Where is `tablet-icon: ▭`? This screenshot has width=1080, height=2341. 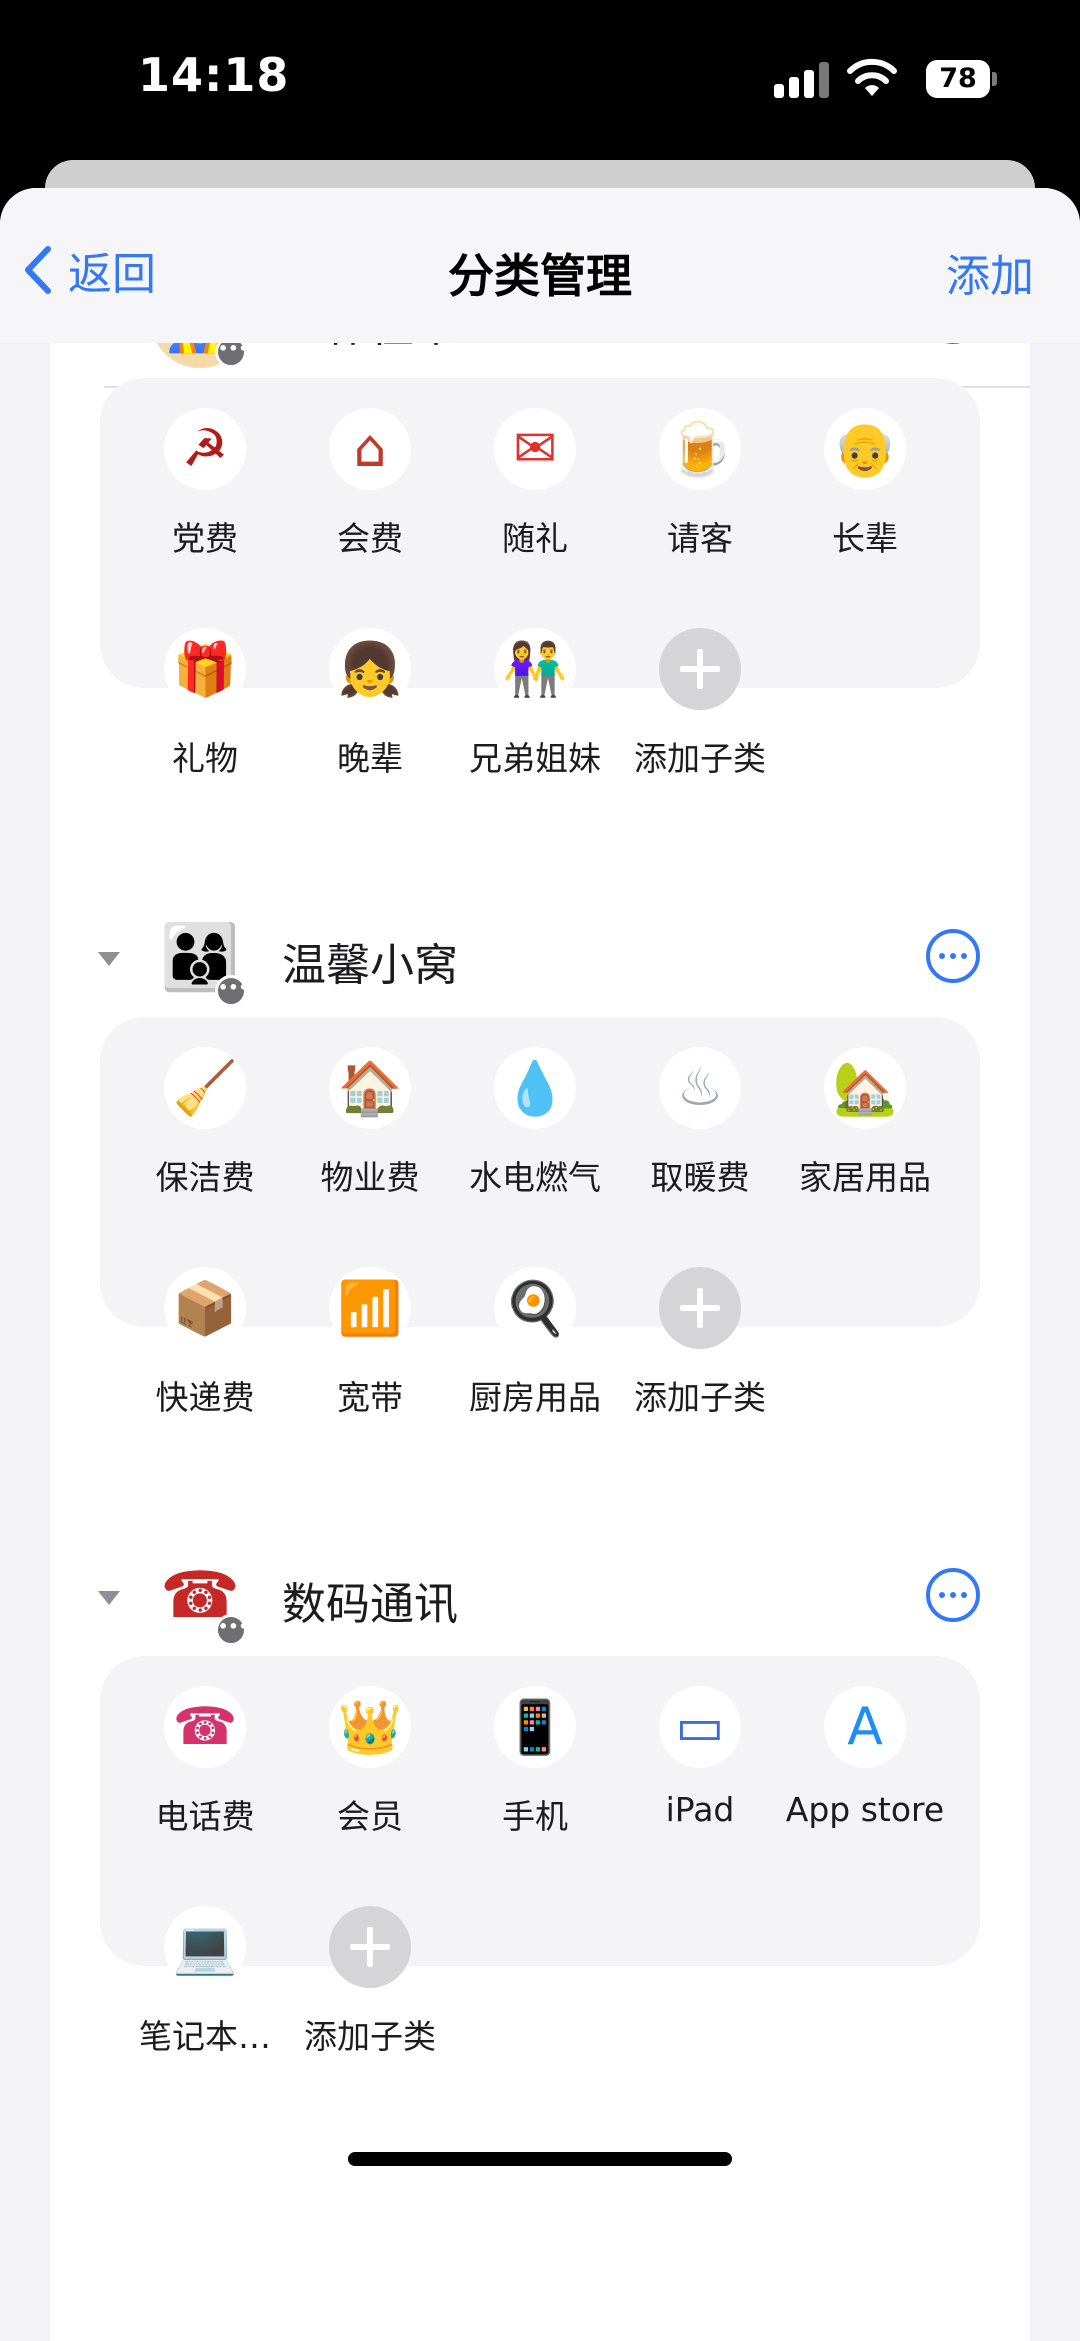
tablet-icon: ▭ is located at coordinates (700, 1727).